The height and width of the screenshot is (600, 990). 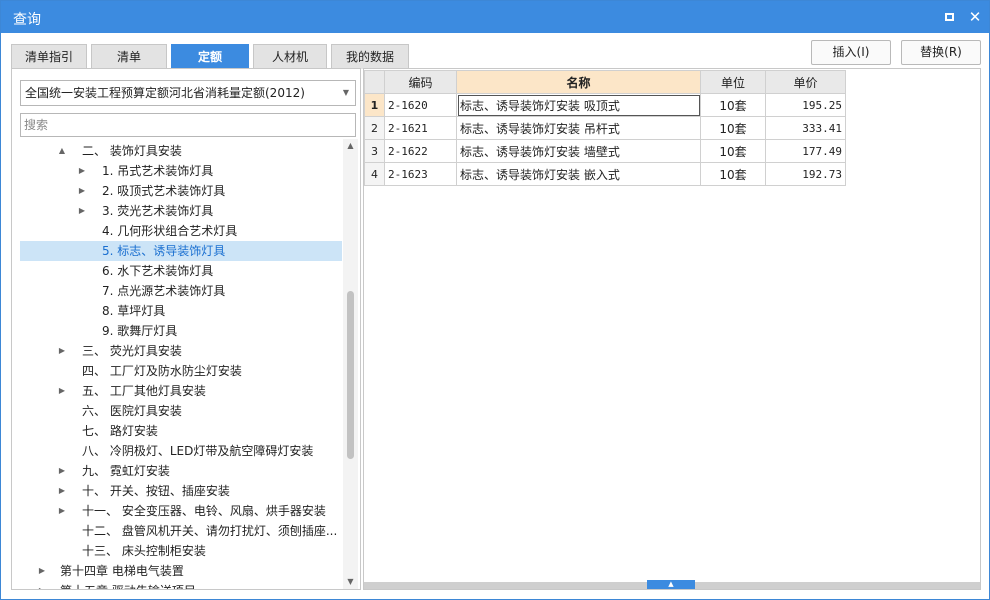 What do you see at coordinates (144, 551) in the screenshot?
I see `tree-item-label: 十三、 床头控制柜安装` at bounding box center [144, 551].